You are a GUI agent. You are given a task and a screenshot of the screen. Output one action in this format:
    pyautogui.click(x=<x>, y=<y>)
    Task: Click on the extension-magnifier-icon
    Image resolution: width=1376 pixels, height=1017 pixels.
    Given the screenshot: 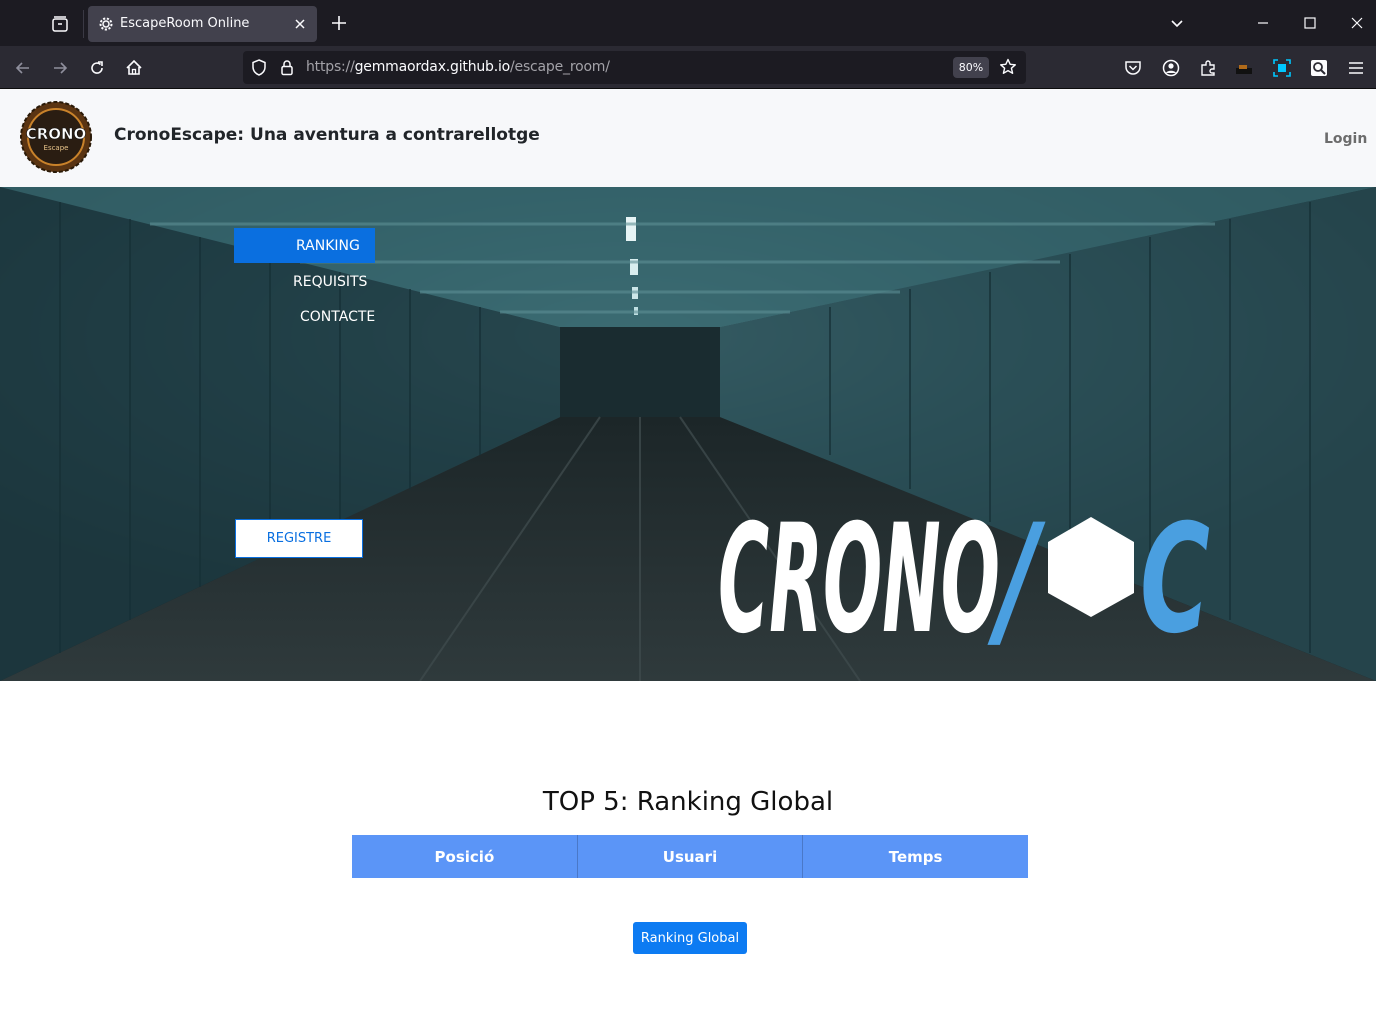 What is the action you would take?
    pyautogui.click(x=1319, y=68)
    